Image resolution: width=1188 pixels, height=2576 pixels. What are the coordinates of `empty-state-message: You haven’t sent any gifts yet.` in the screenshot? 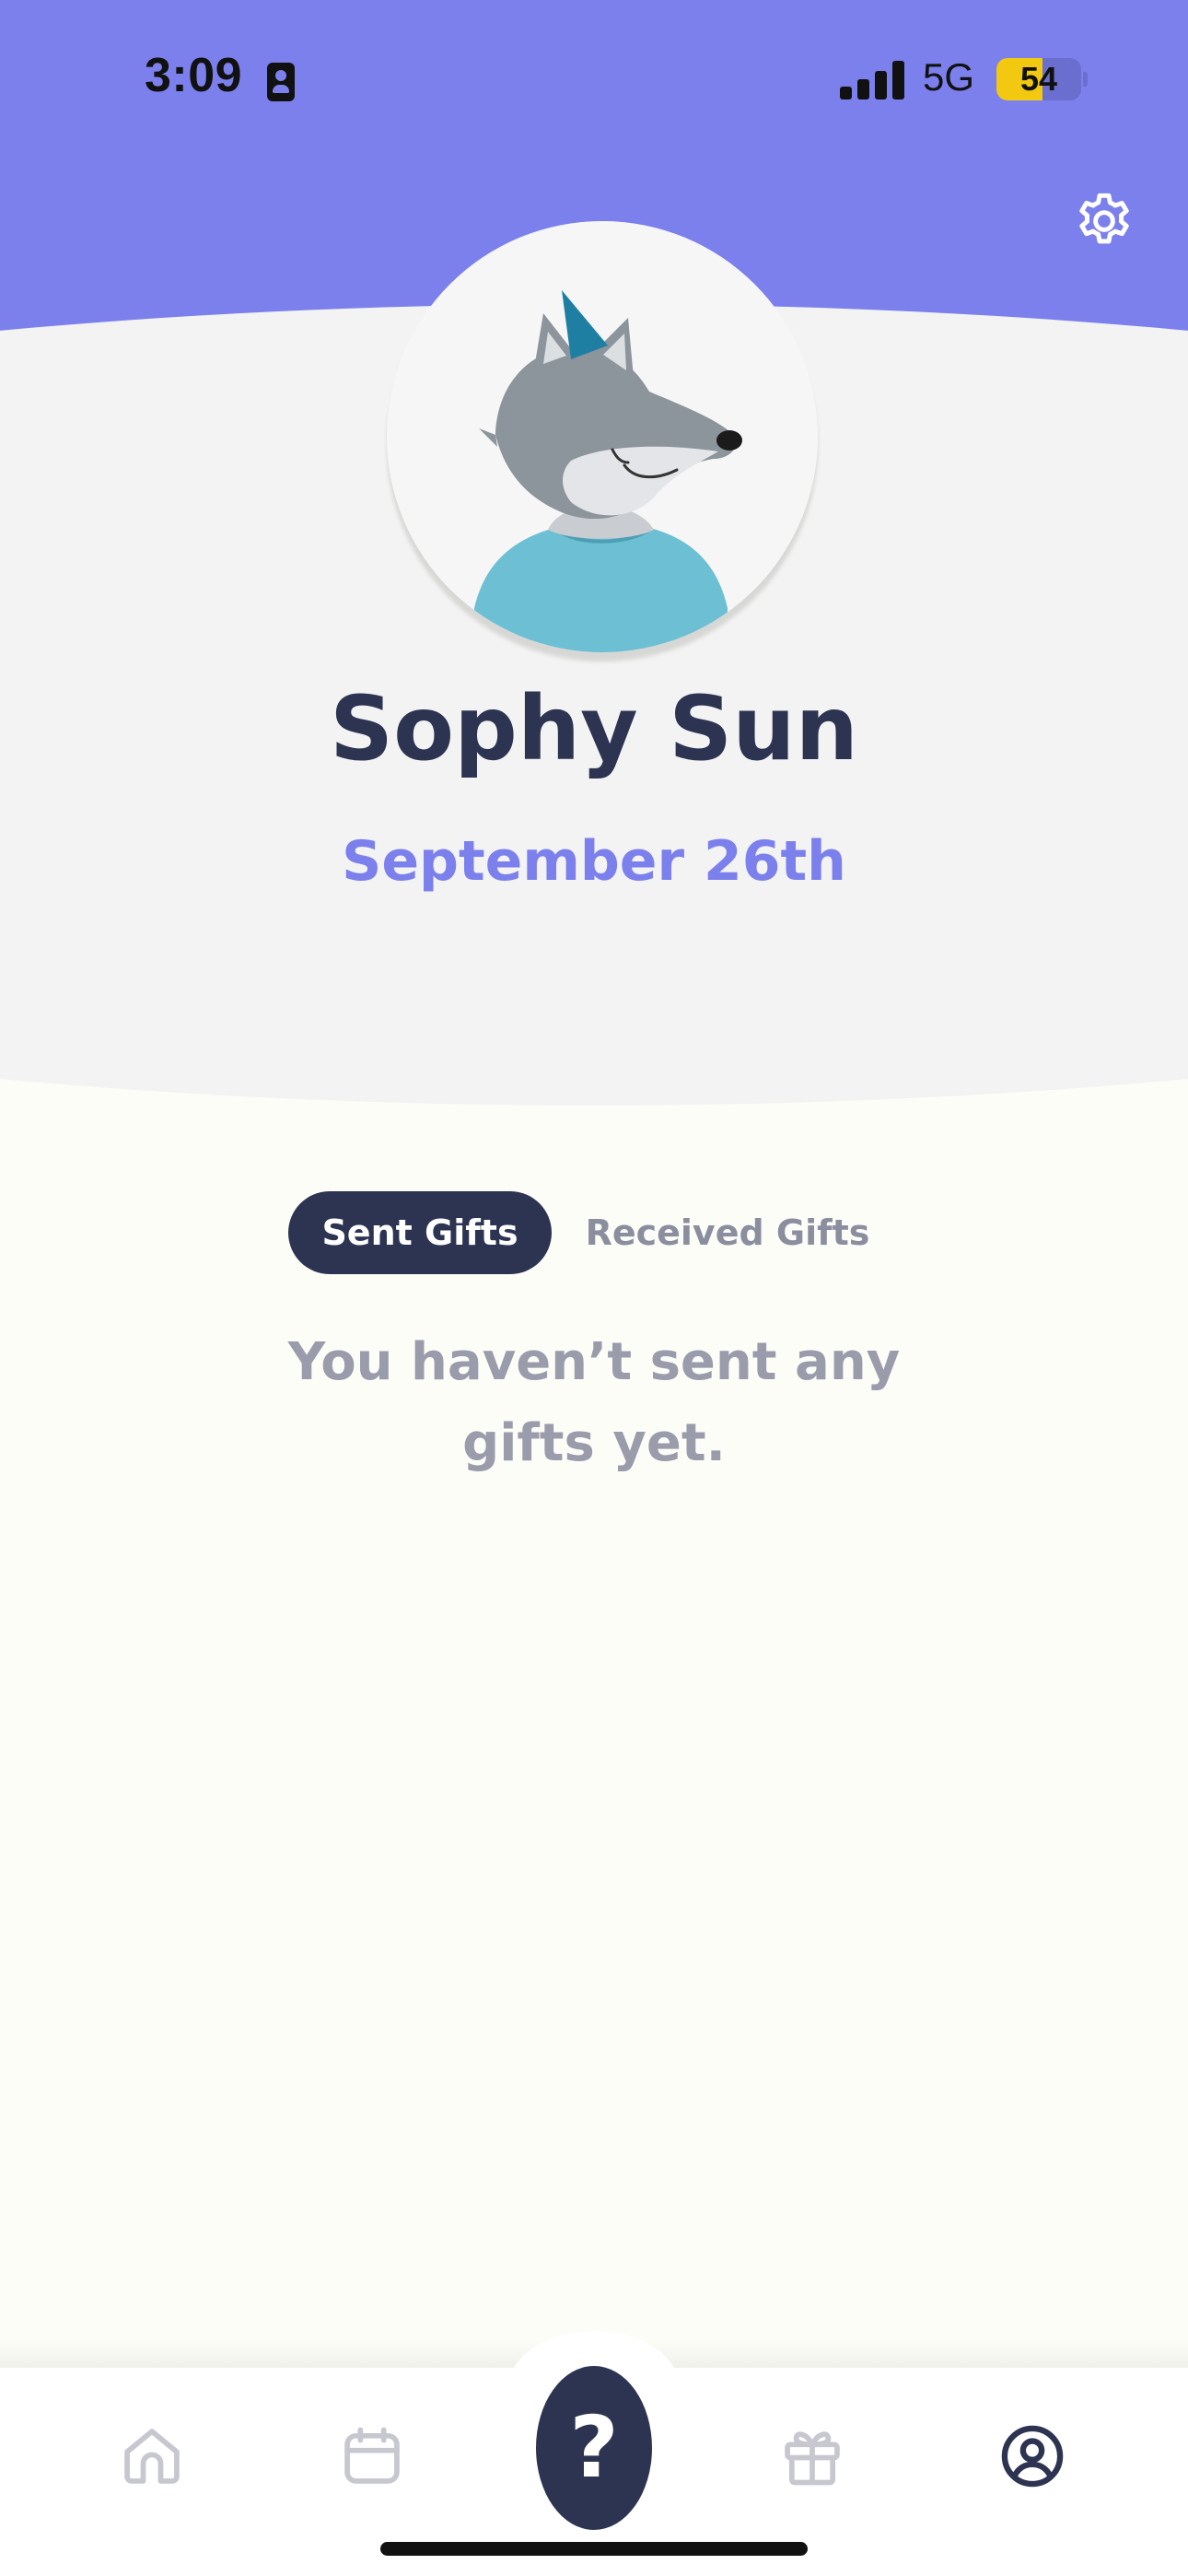 It's located at (594, 1403).